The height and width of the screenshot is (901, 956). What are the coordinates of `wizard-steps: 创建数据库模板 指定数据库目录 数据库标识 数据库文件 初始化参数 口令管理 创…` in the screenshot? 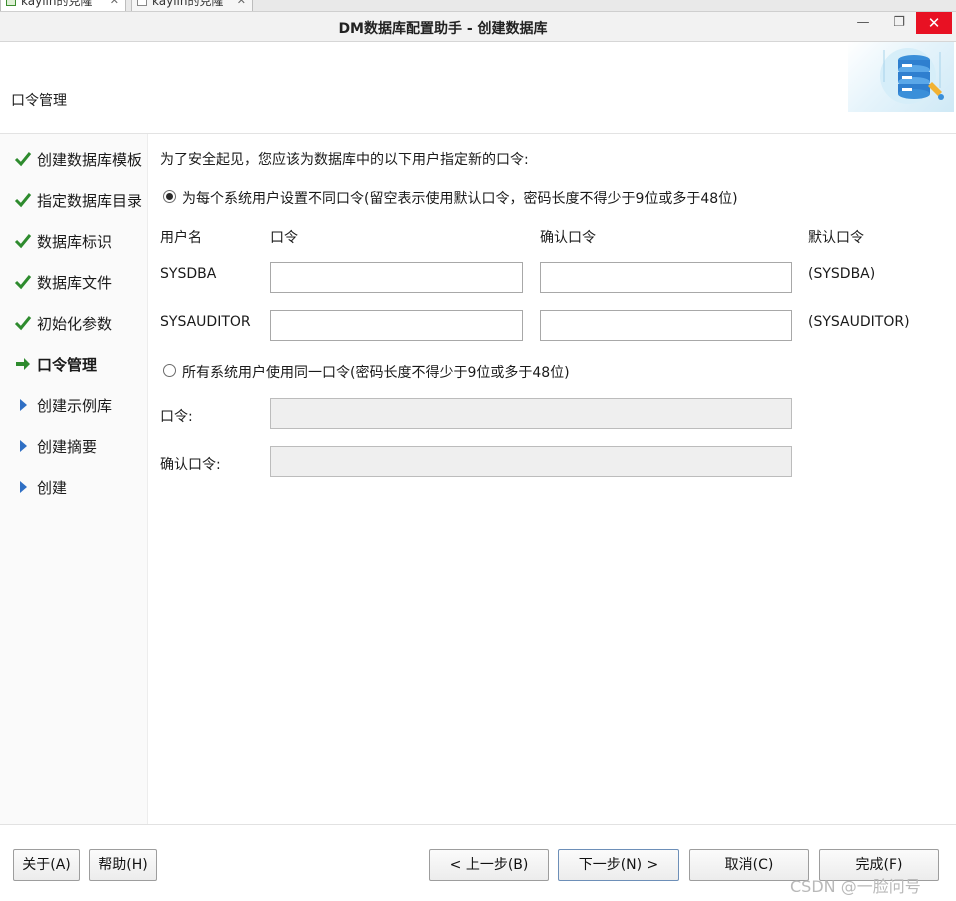 It's located at (74, 479).